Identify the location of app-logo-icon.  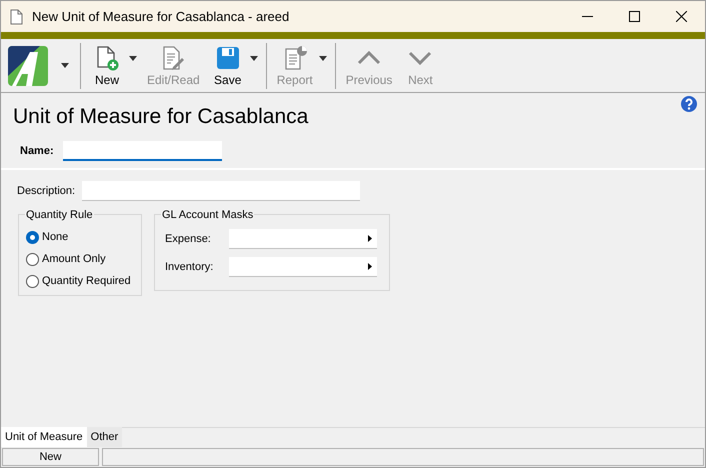
(28, 66).